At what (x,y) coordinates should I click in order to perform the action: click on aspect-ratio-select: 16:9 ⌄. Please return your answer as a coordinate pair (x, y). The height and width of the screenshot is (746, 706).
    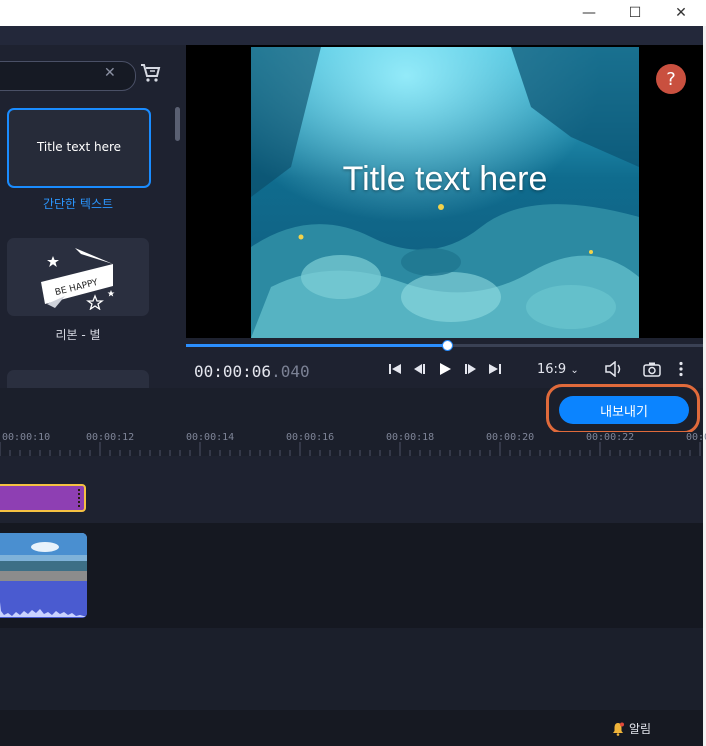
    Looking at the image, I should click on (558, 369).